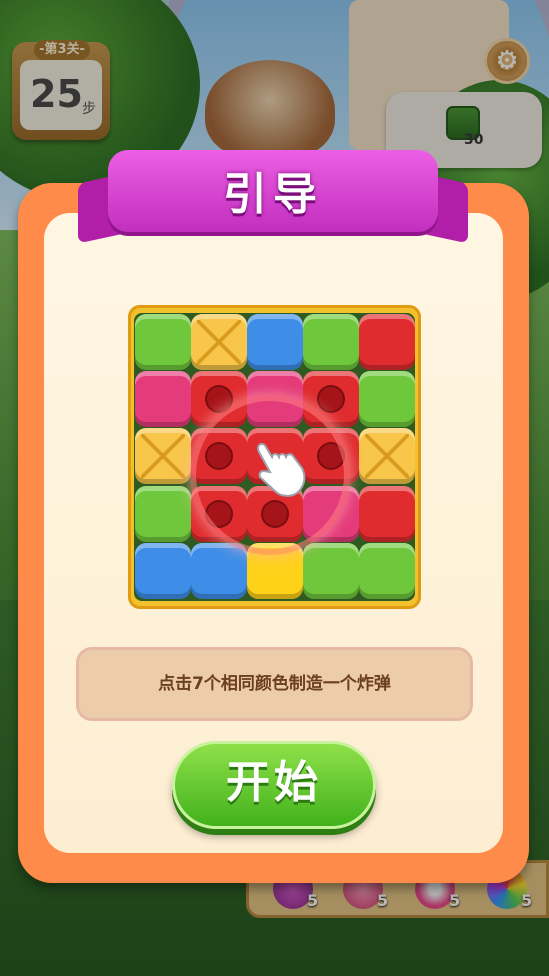 Image resolution: width=549 pixels, height=976 pixels. I want to click on board-cell-pink, so click(163, 399).